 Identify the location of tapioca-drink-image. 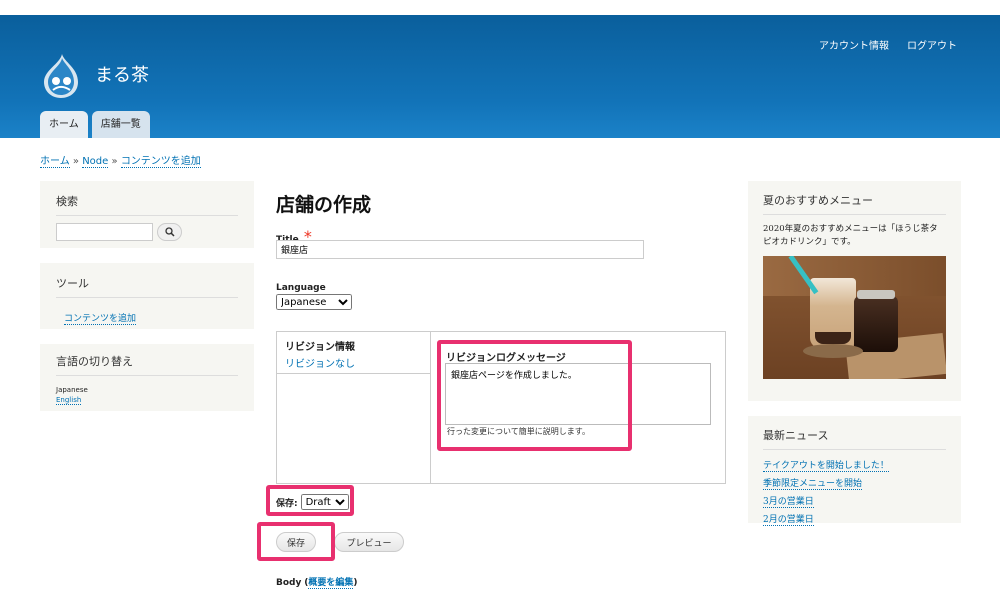
(854, 317).